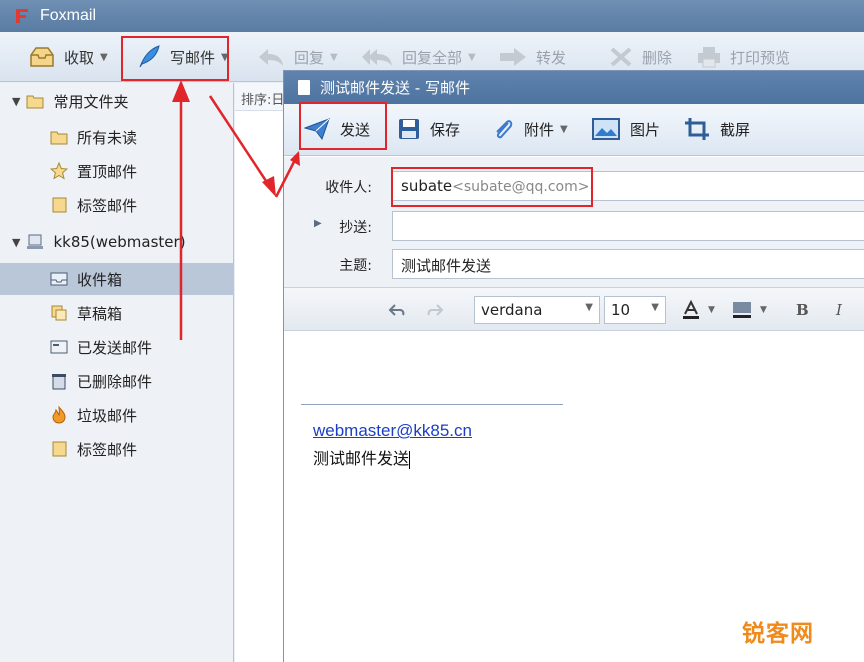 The height and width of the screenshot is (662, 864). I want to click on folder-group-label: 常用文件夹, so click(91, 101).